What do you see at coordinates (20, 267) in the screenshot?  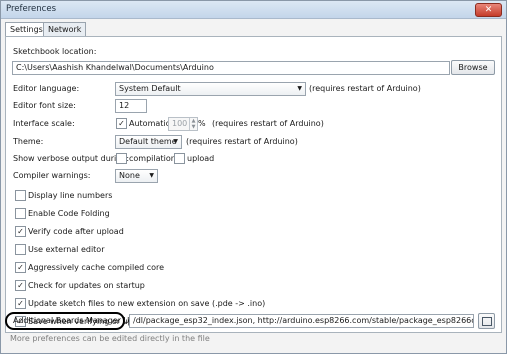 I see `cache-compiled-core-checkbox: ✓` at bounding box center [20, 267].